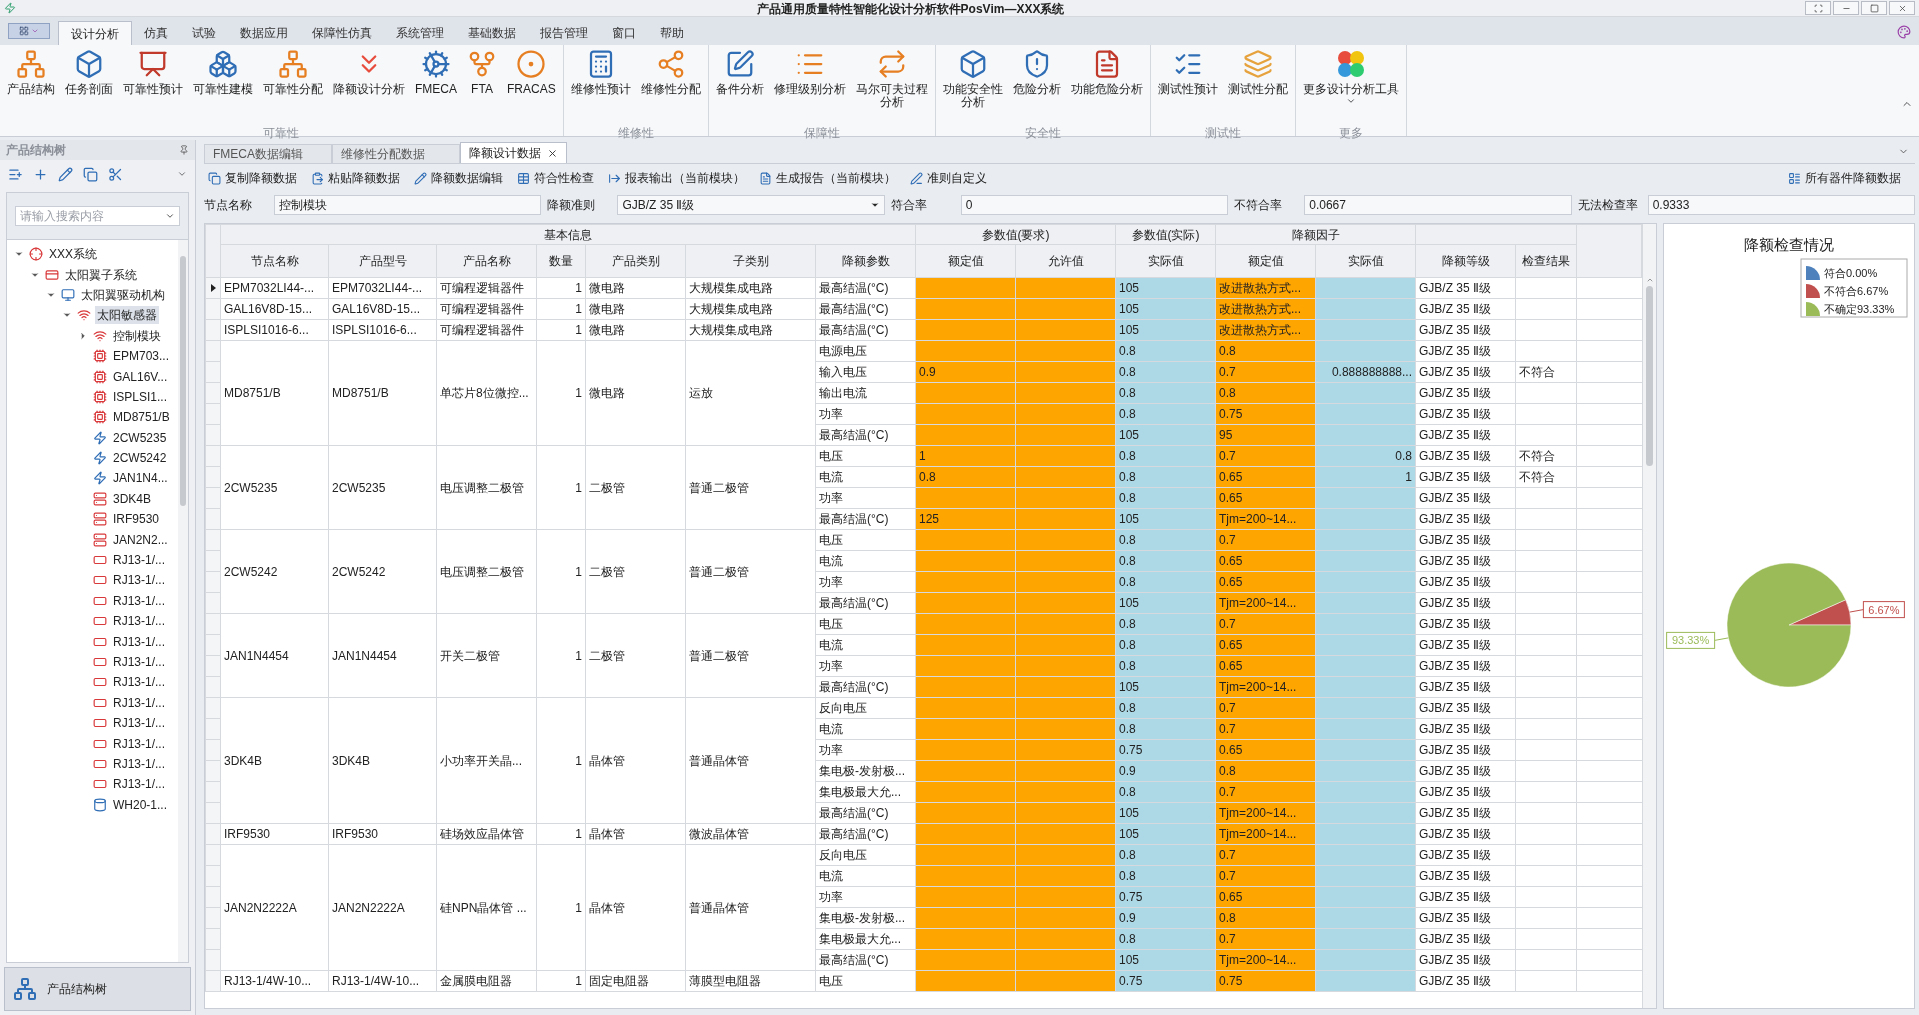  I want to click on tree-item: 太阳翼驱动机构, so click(123, 294).